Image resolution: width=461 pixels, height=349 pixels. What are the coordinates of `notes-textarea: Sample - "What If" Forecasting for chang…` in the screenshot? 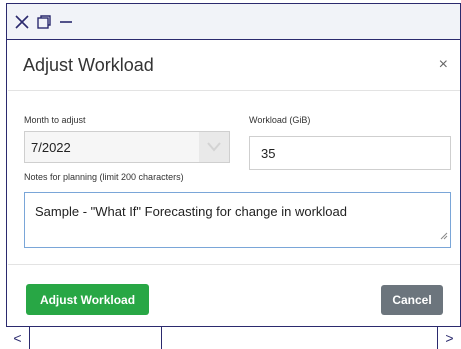 It's located at (237, 220).